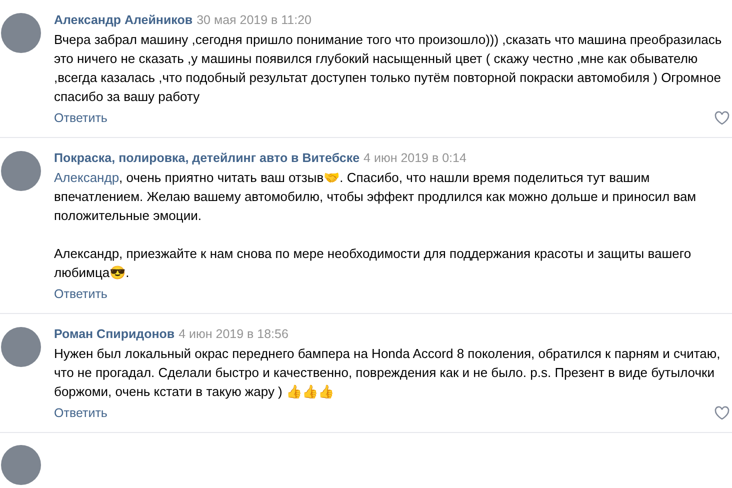 The height and width of the screenshot is (488, 732). I want to click on comment-date: 30 мая 2019 в 11:20, so click(254, 20).